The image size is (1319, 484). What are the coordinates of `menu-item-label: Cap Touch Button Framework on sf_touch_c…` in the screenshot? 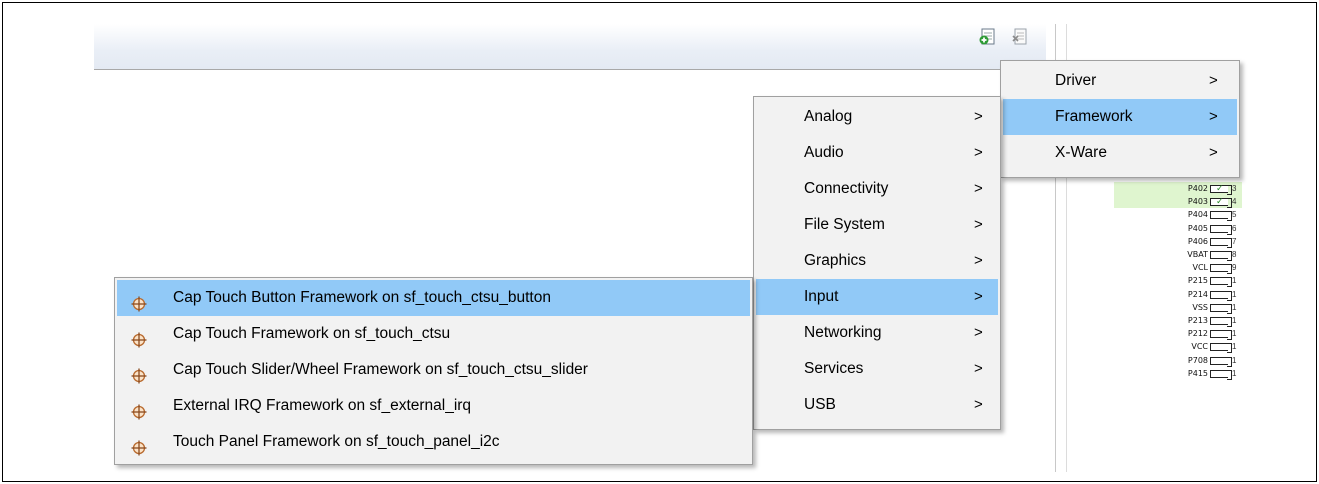 It's located at (362, 297).